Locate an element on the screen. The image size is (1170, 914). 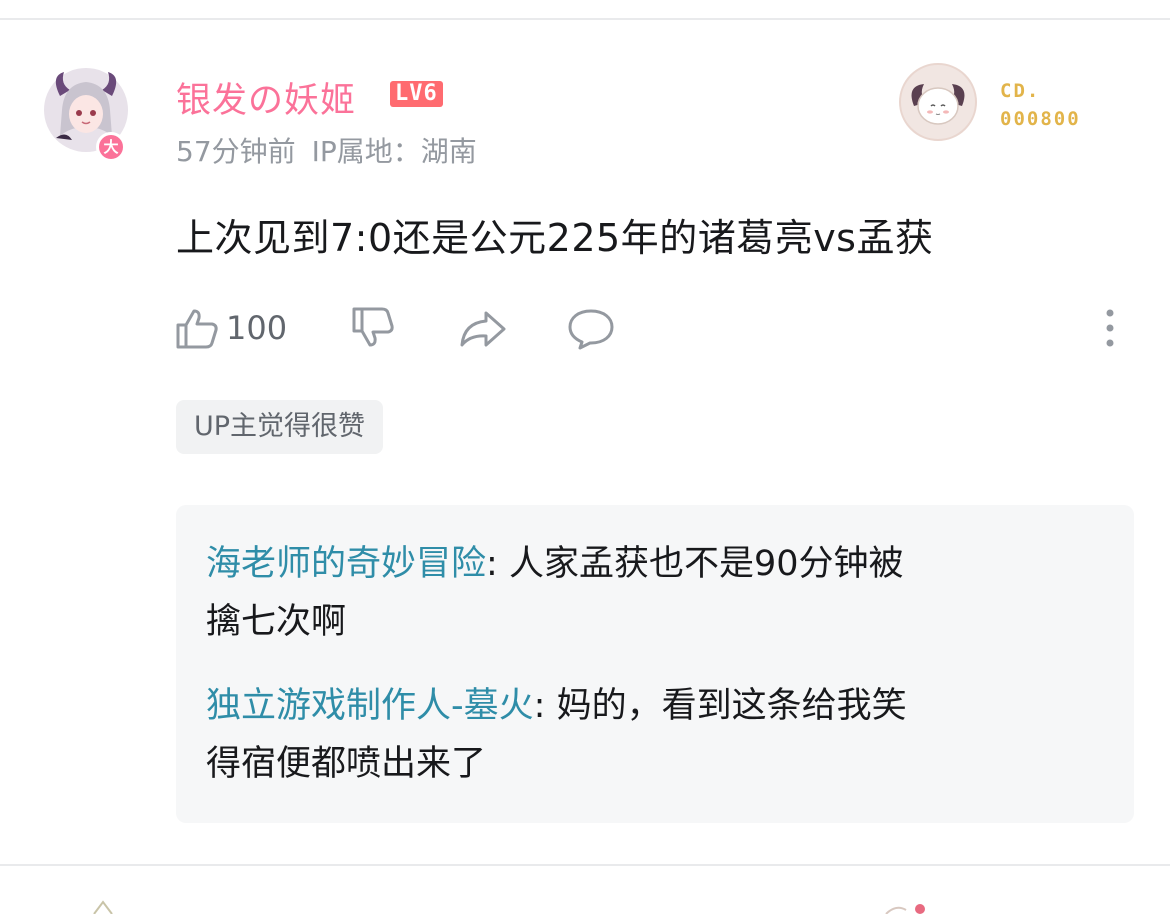
share-button is located at coordinates (483, 328).